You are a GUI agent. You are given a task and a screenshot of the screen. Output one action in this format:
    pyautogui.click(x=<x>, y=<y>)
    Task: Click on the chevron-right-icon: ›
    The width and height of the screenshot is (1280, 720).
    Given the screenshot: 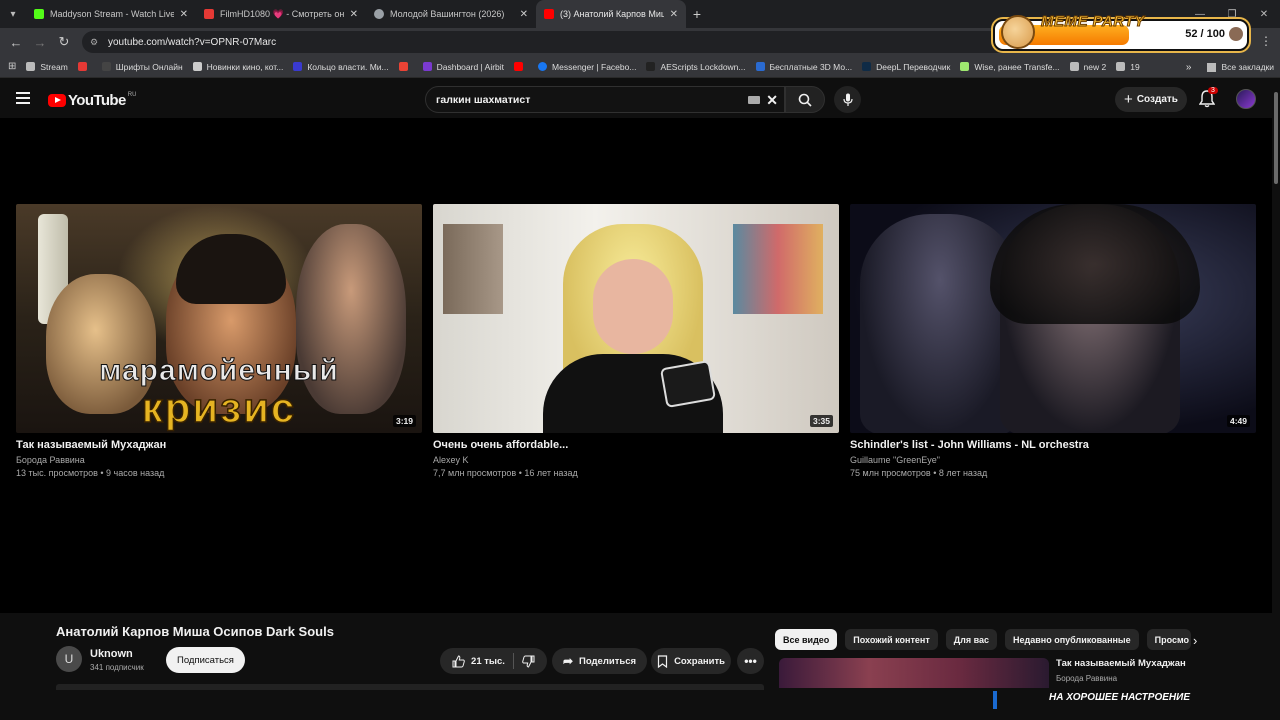 What is the action you would take?
    pyautogui.click(x=1195, y=640)
    